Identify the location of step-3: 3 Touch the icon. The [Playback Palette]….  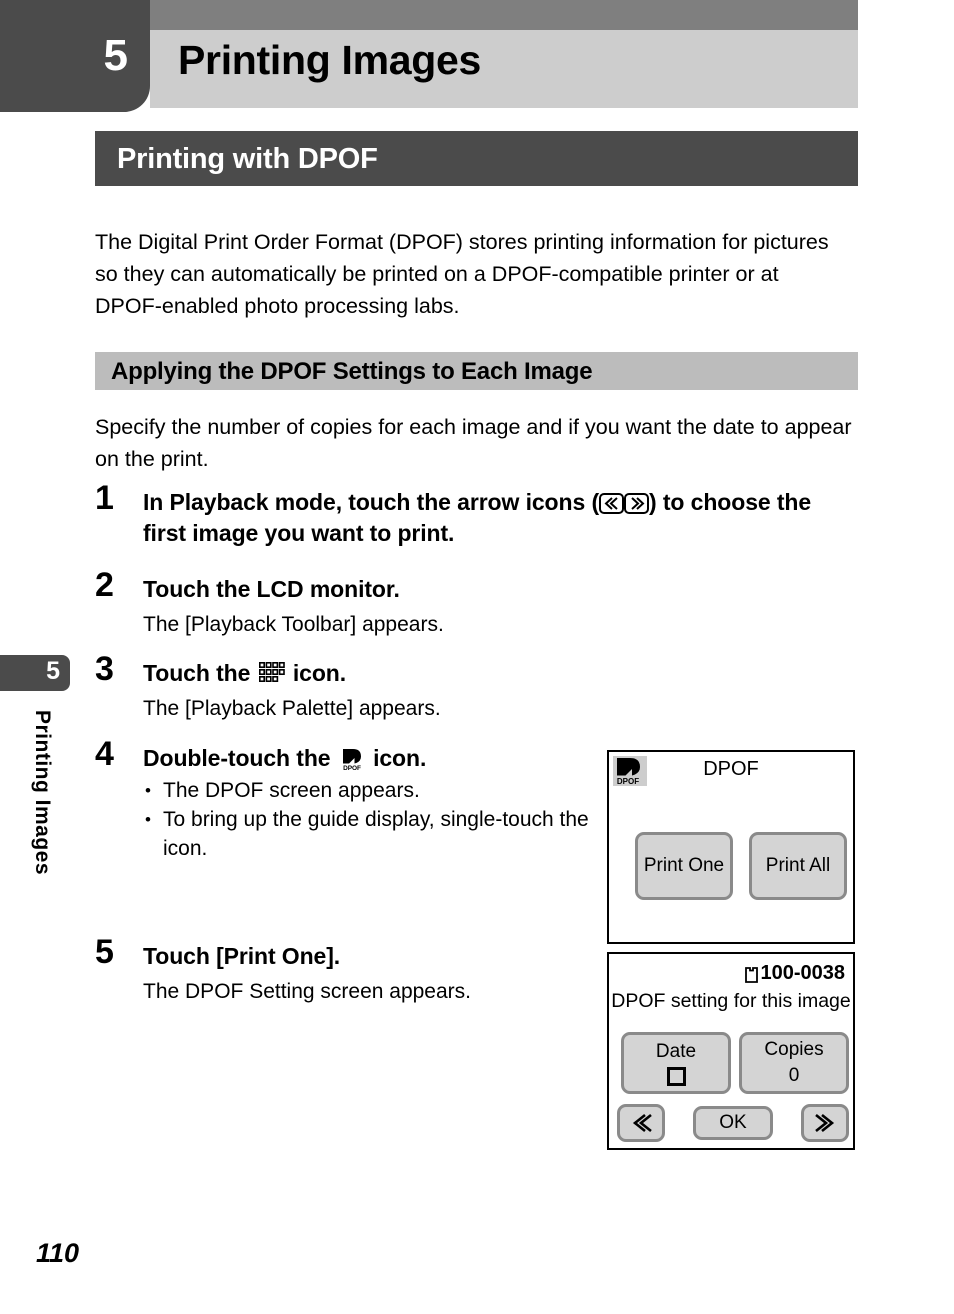
(375, 688).